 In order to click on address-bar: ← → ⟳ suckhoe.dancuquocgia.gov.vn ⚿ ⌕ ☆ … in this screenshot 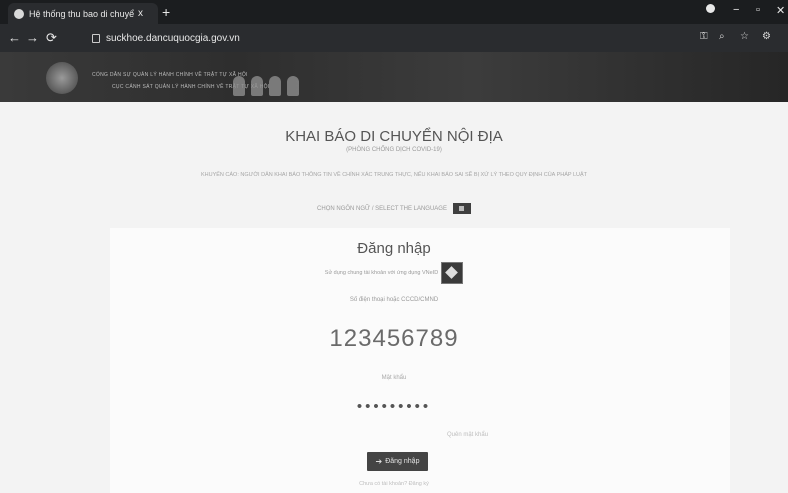, I will do `click(394, 38)`.